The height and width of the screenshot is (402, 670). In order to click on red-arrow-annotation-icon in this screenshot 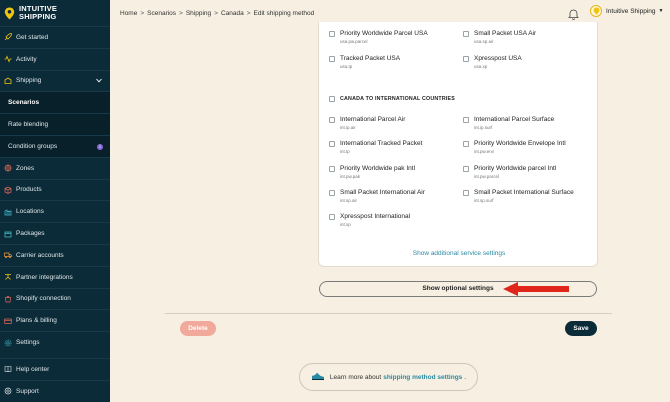, I will do `click(536, 291)`.